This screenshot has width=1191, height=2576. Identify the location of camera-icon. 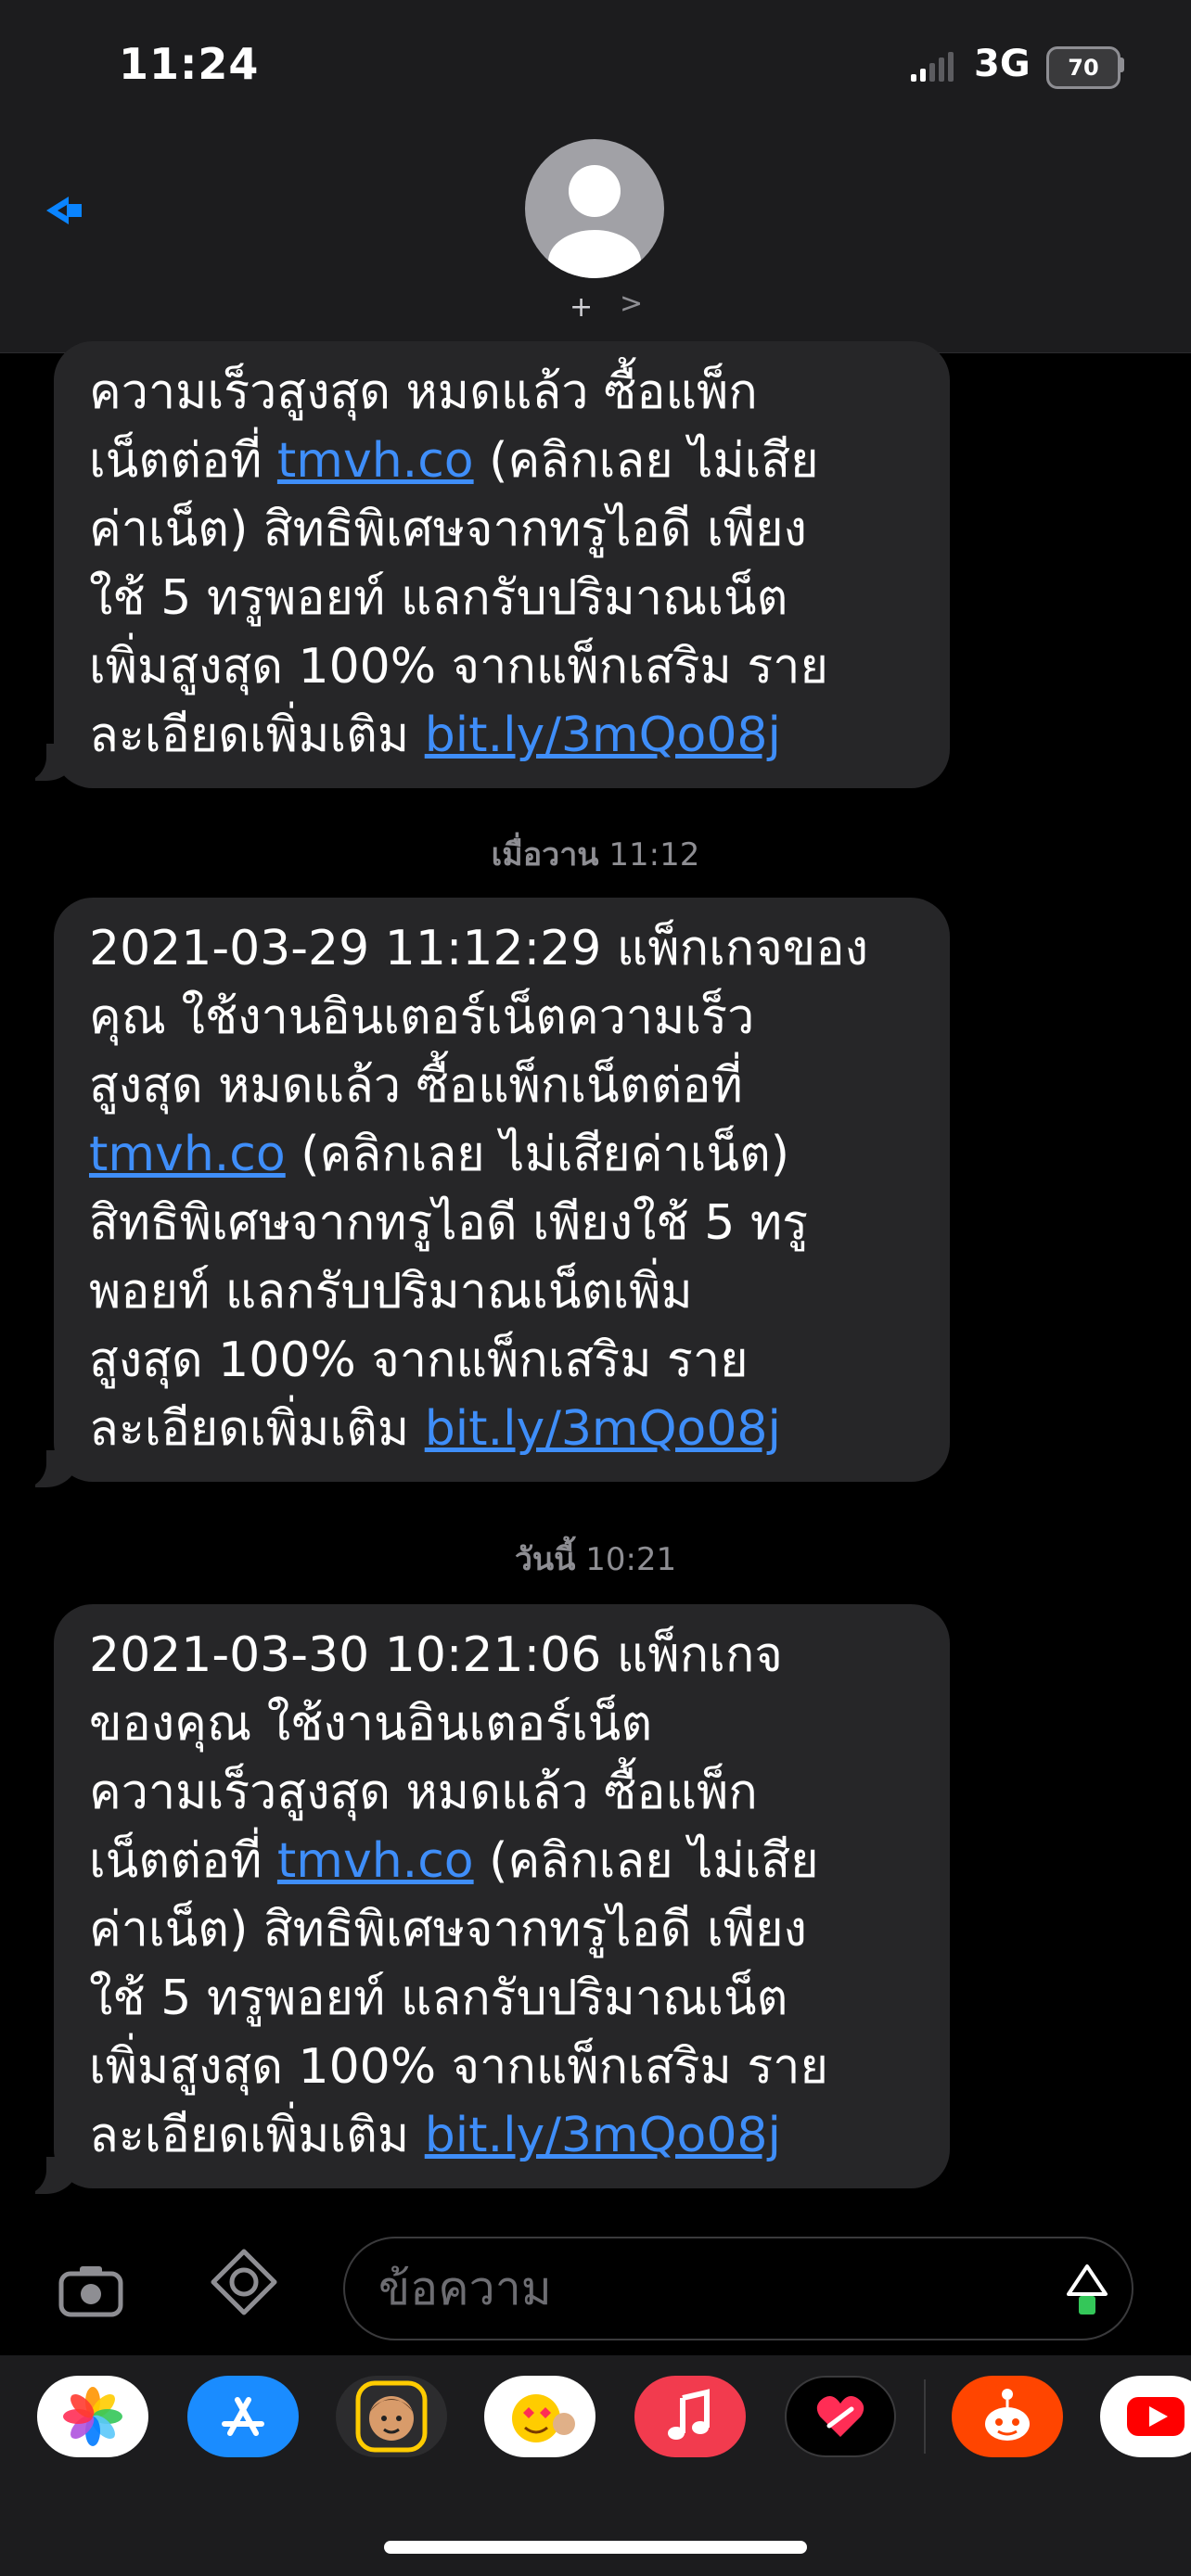
(91, 2290).